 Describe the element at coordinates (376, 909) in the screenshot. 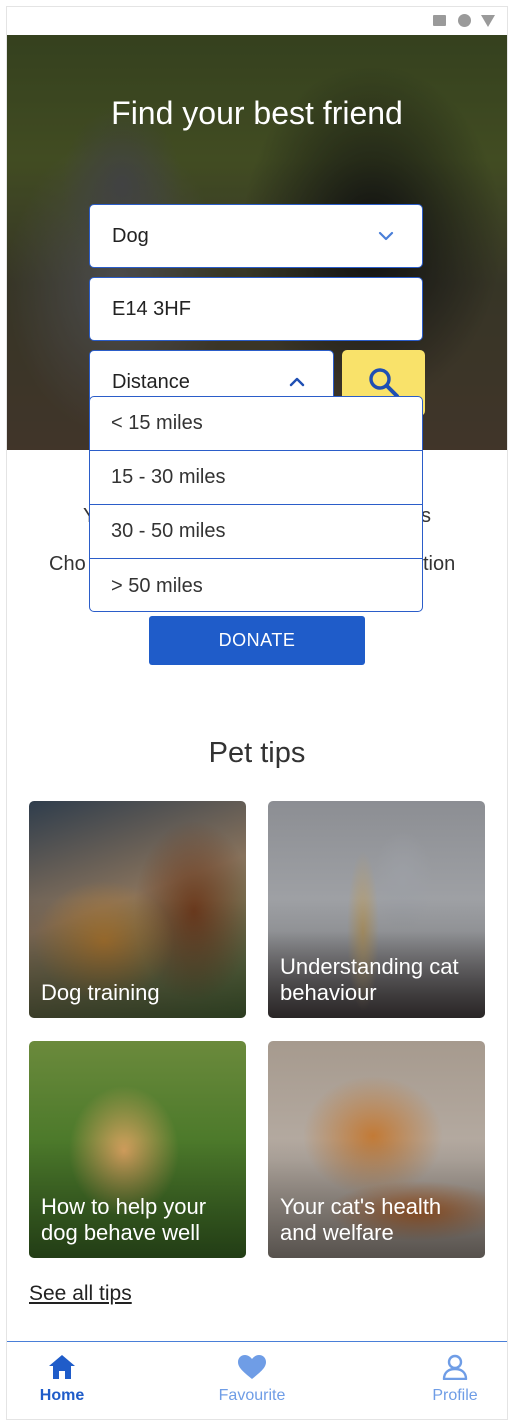

I see `tip-card-cat-behaviour: Understanding cat behaviour` at that location.